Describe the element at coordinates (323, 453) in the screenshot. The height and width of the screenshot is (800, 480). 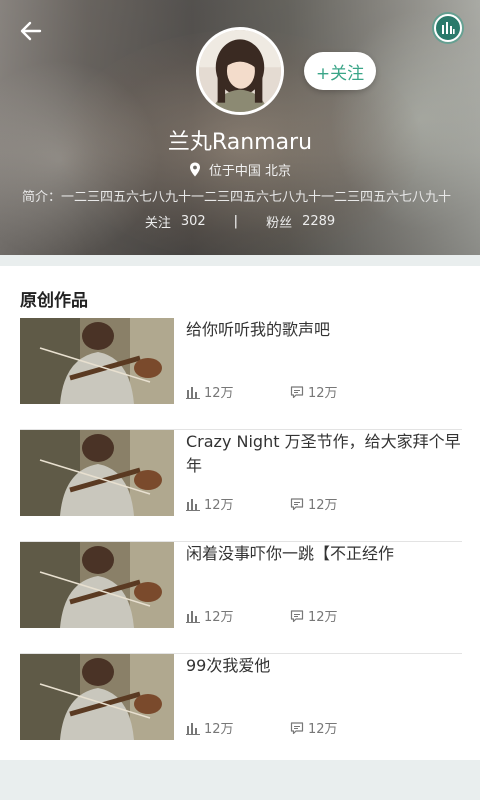
I see `work-title: Crazy Night 万圣节作，给大家拜个早年` at that location.